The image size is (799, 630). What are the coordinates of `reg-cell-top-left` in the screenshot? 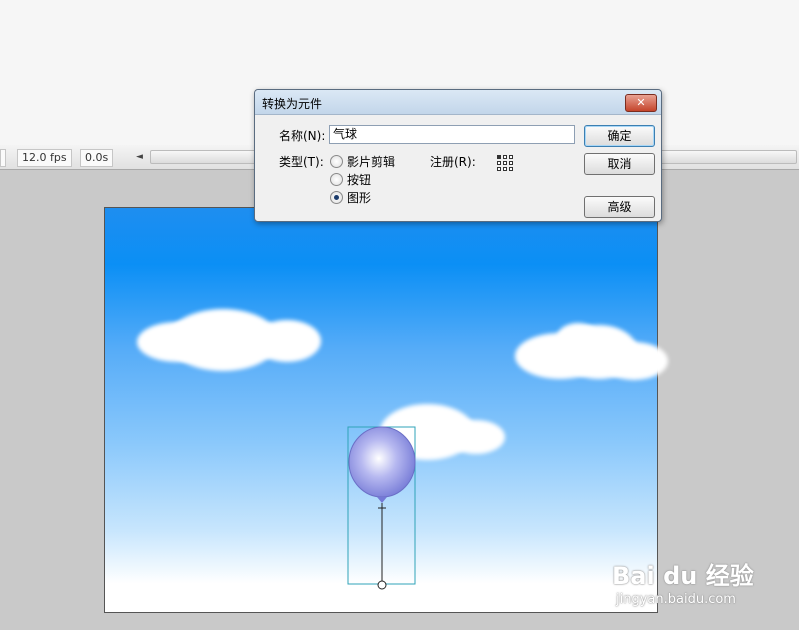 It's located at (499, 157).